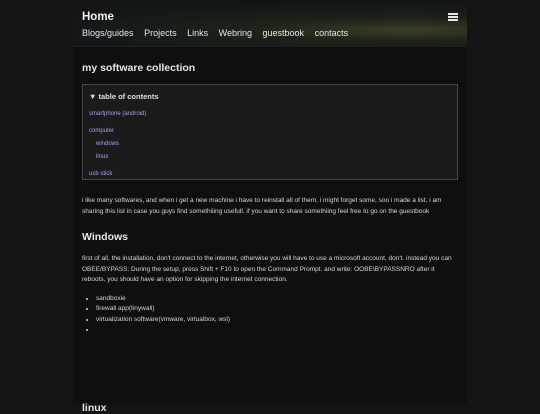 Image resolution: width=540 pixels, height=414 pixels. What do you see at coordinates (98, 17) in the screenshot?
I see `home-link: Home` at bounding box center [98, 17].